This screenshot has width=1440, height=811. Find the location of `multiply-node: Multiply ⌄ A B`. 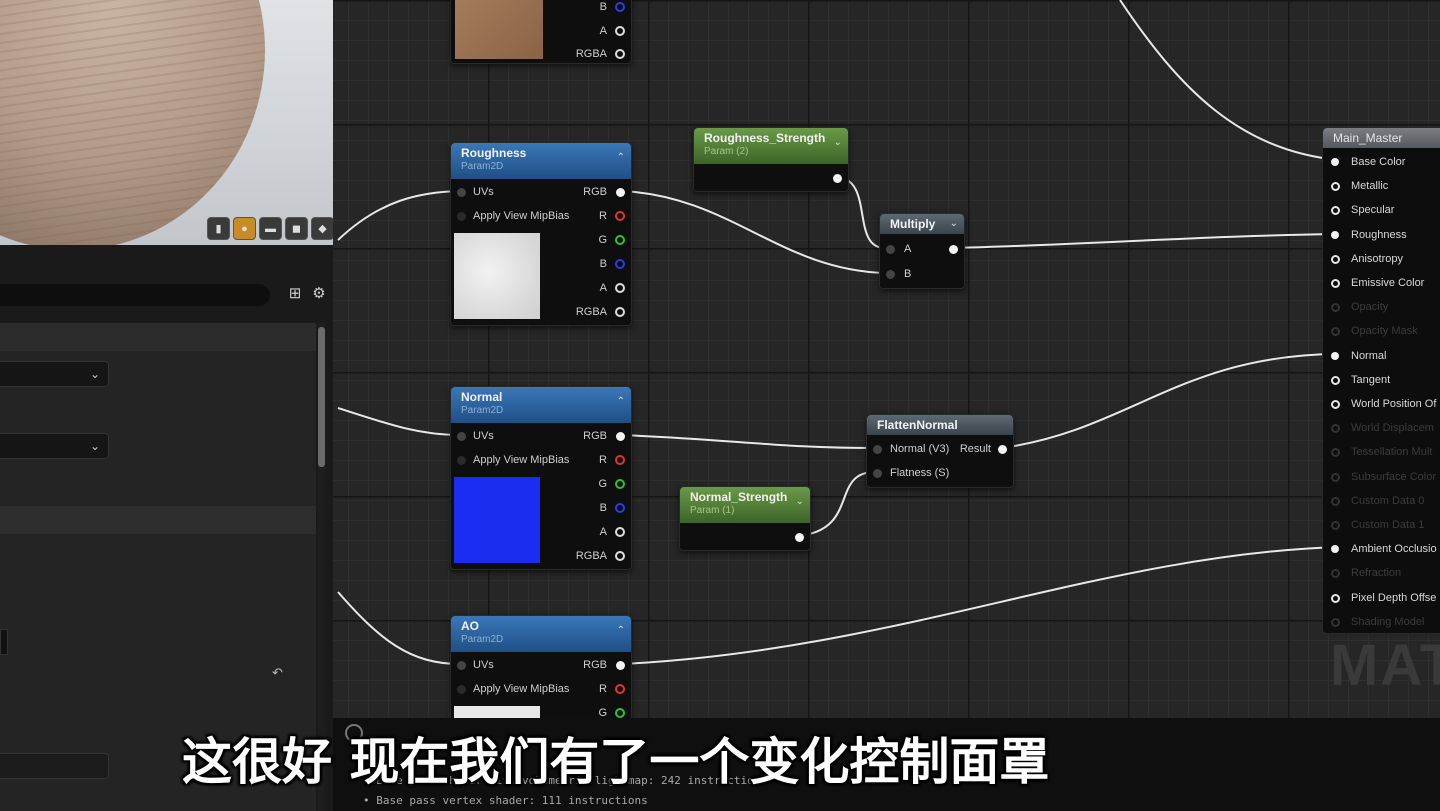

multiply-node: Multiply ⌄ A B is located at coordinates (922, 251).